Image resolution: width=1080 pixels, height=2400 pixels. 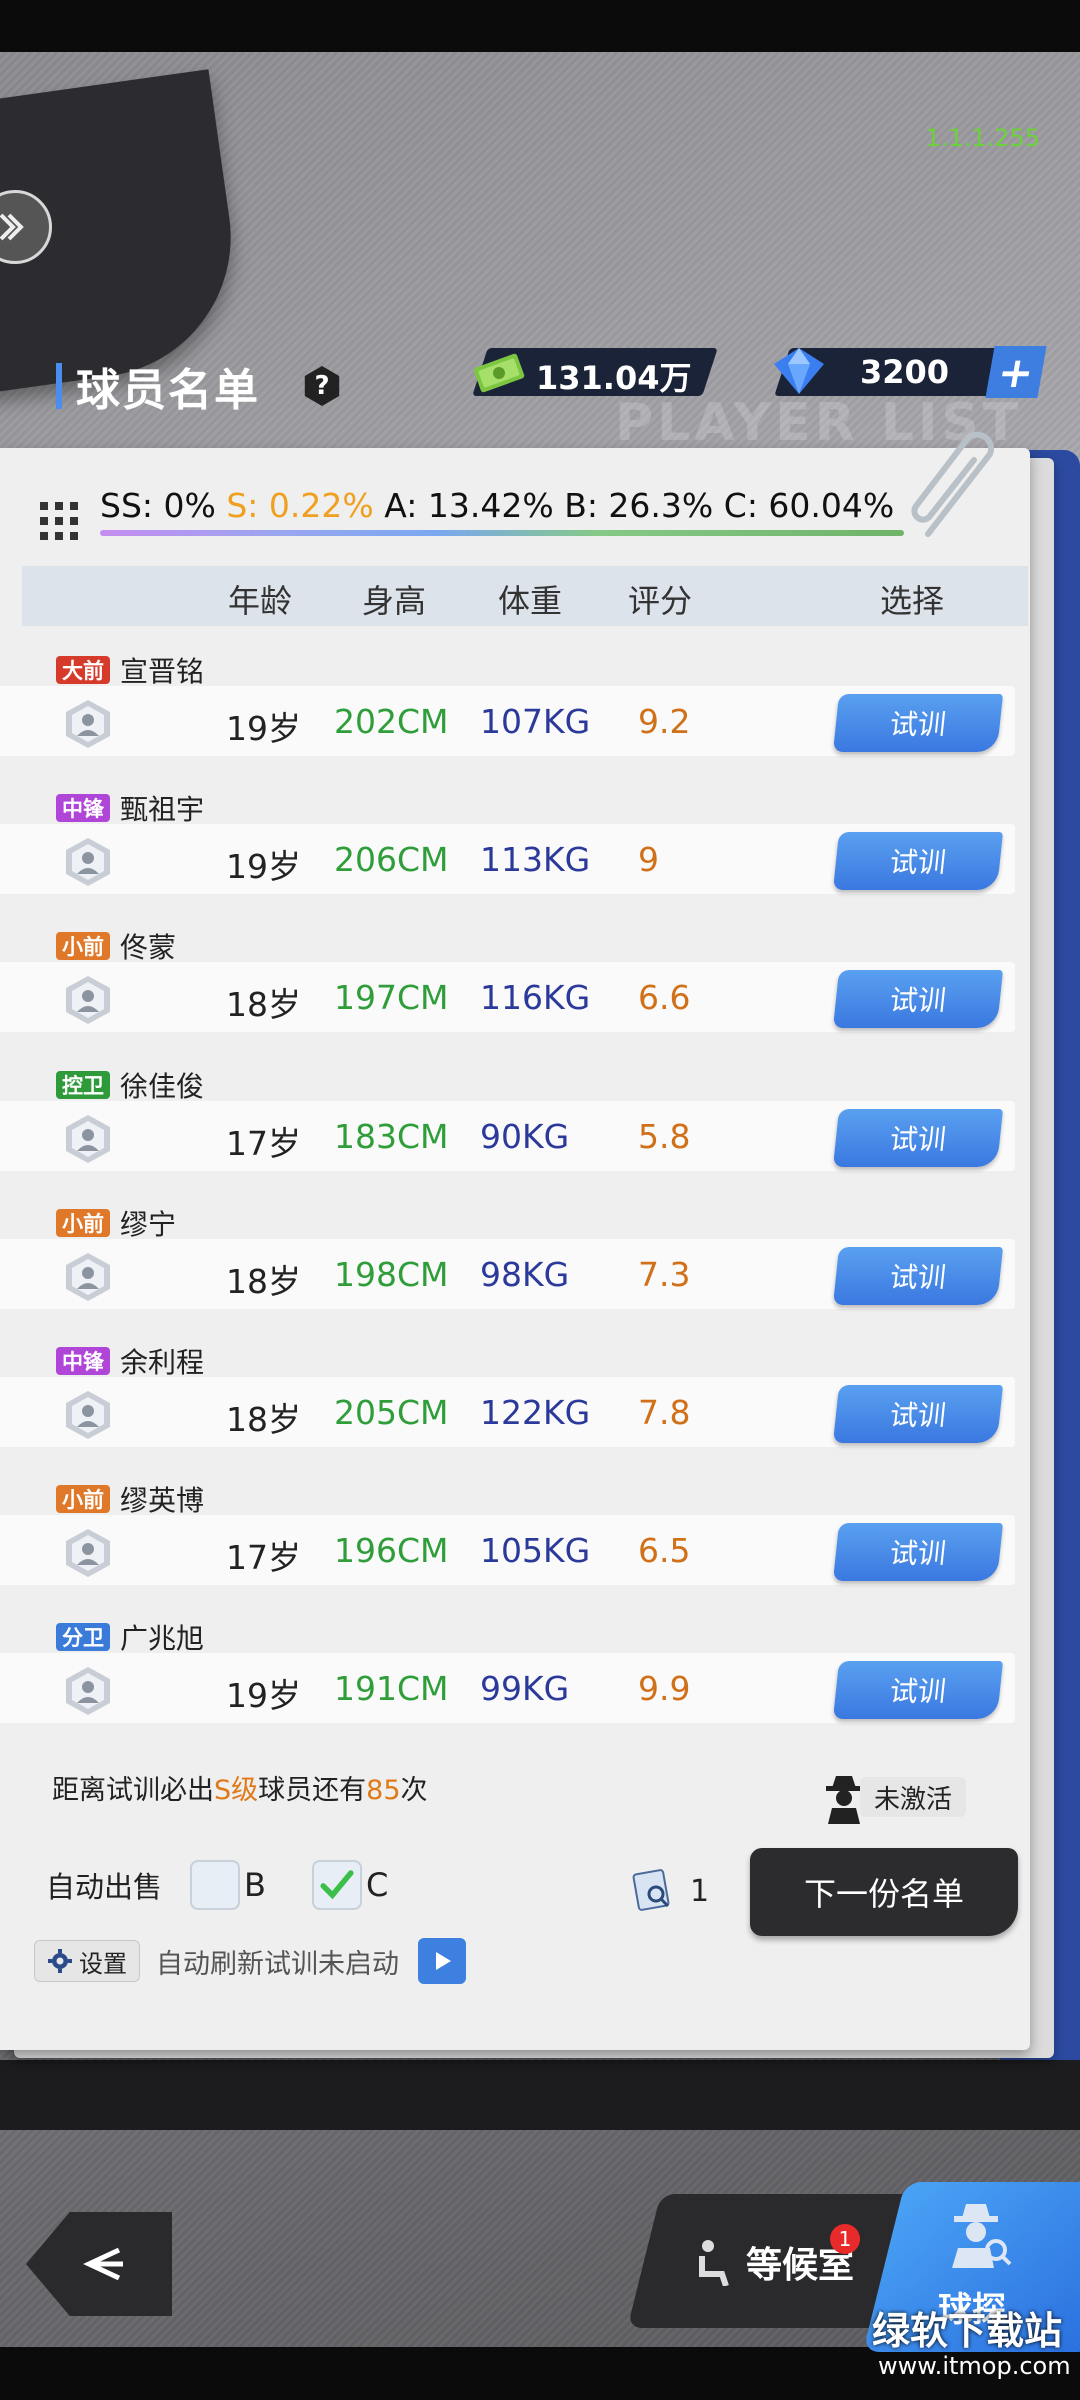 I want to click on guarantee-mid: 球员还有, so click(x=312, y=1790).